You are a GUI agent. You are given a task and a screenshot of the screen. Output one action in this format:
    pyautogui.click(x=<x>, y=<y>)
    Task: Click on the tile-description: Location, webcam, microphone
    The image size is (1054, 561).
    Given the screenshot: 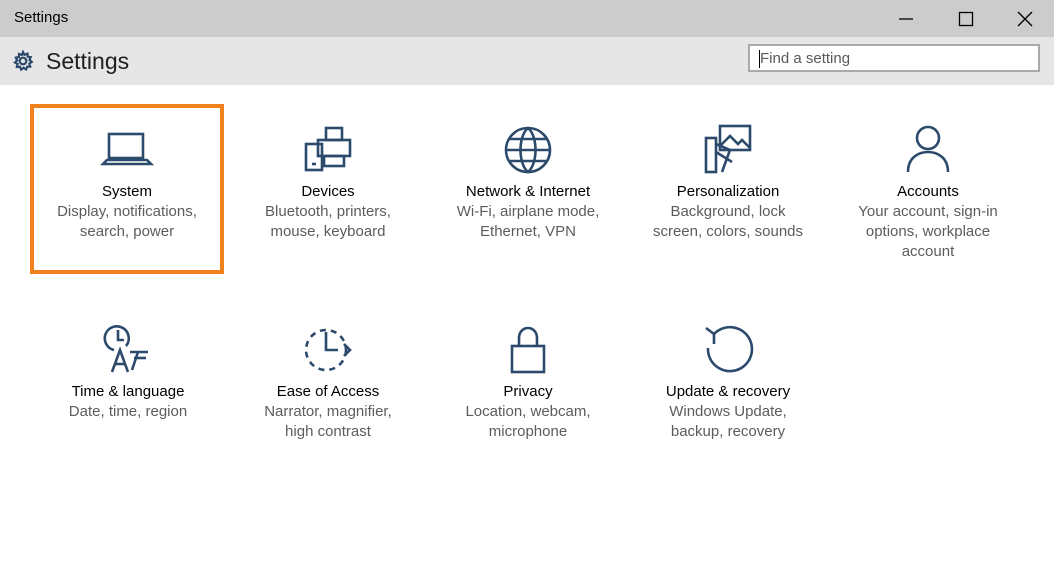 What is the action you would take?
    pyautogui.click(x=528, y=421)
    